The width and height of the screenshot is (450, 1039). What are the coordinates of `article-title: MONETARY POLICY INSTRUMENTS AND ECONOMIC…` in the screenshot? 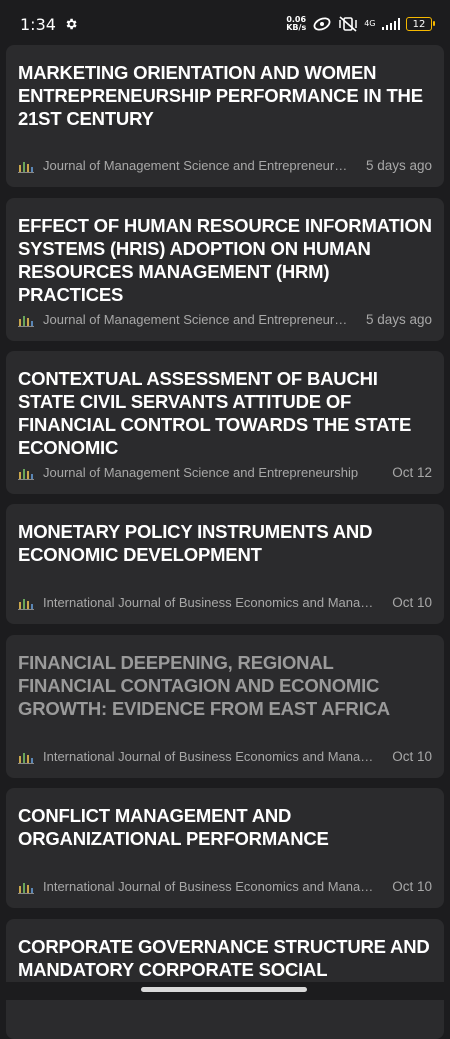 It's located at (195, 543).